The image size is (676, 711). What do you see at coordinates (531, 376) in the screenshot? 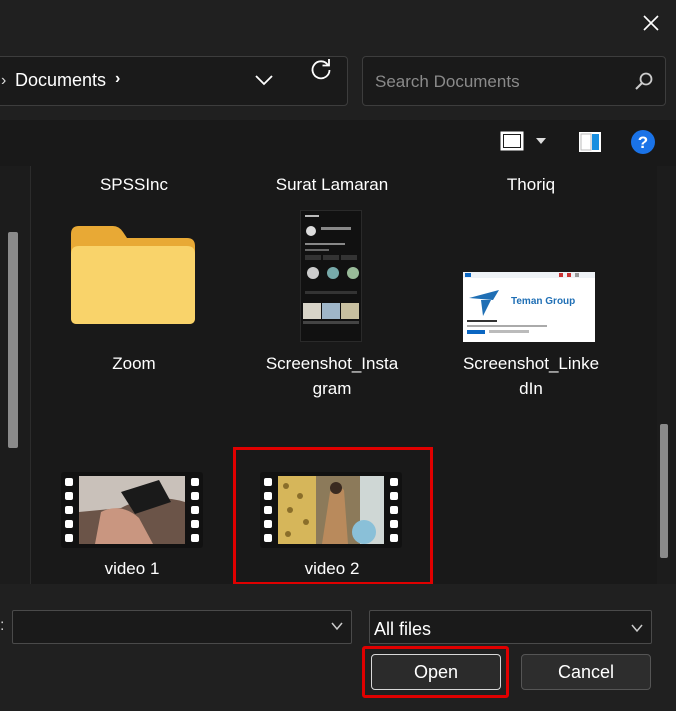
I see `screenshot-linkedin-label: Screenshot_Linke dIn` at bounding box center [531, 376].